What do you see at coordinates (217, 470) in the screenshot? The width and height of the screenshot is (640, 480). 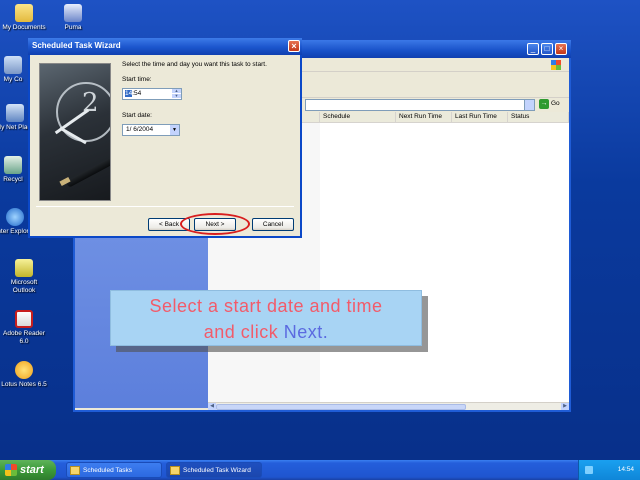 I see `taskbar-item-label: Scheduled Task Wizard` at bounding box center [217, 470].